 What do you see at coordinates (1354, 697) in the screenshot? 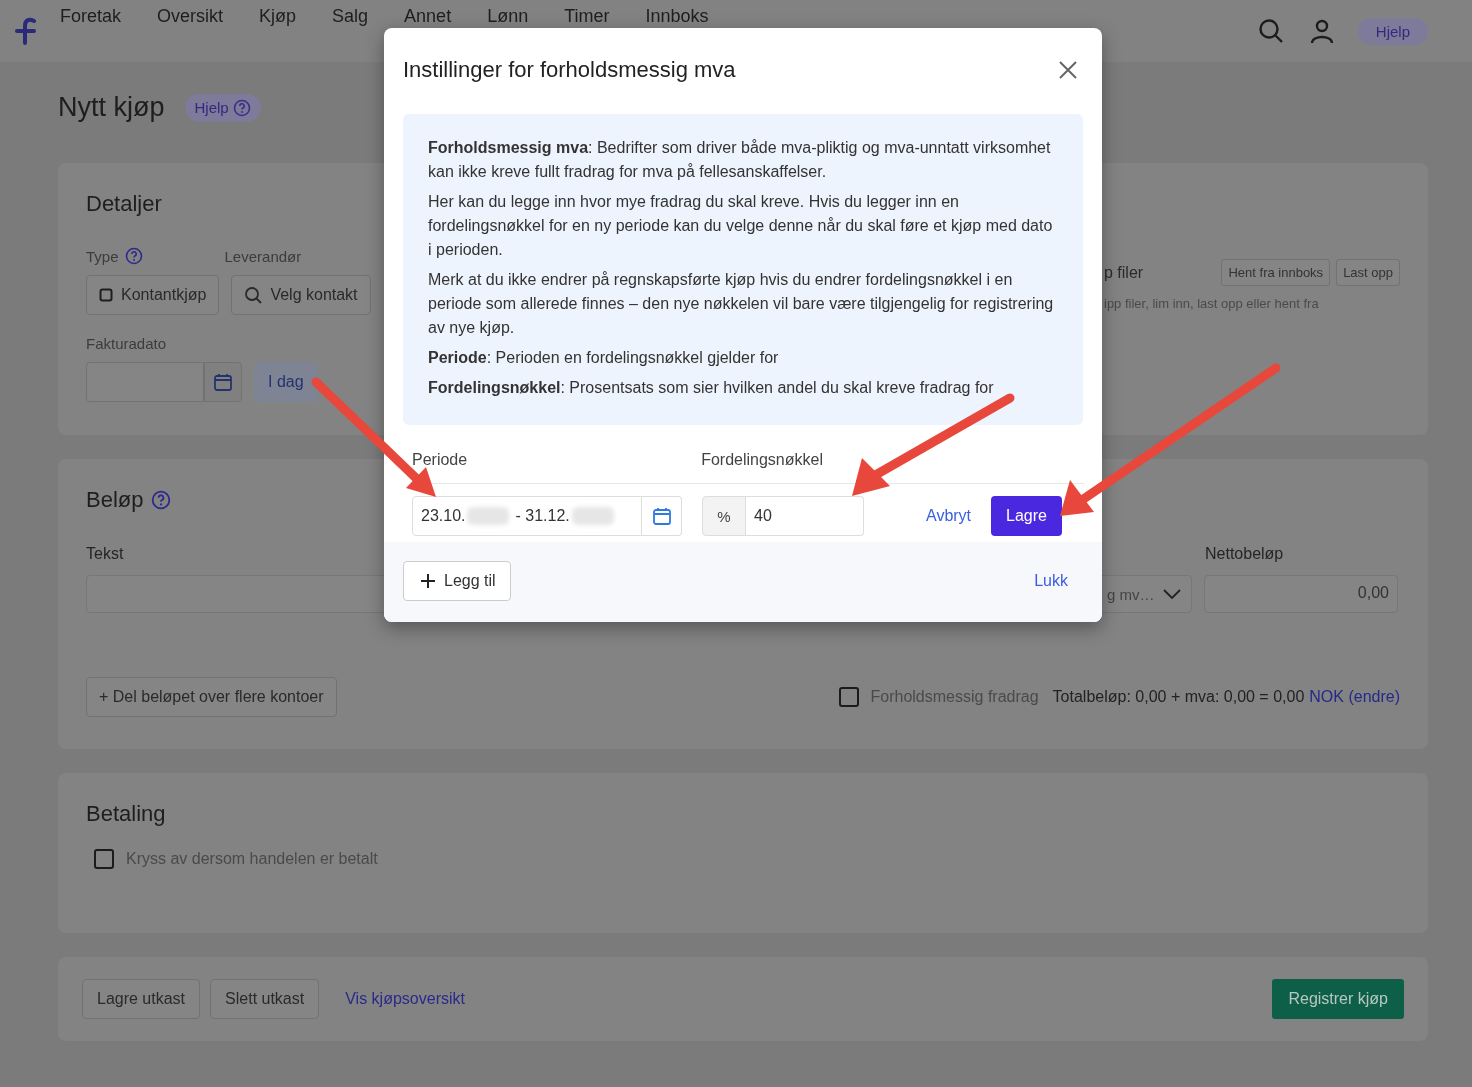
I see `currency-link: NOK (endre)` at bounding box center [1354, 697].